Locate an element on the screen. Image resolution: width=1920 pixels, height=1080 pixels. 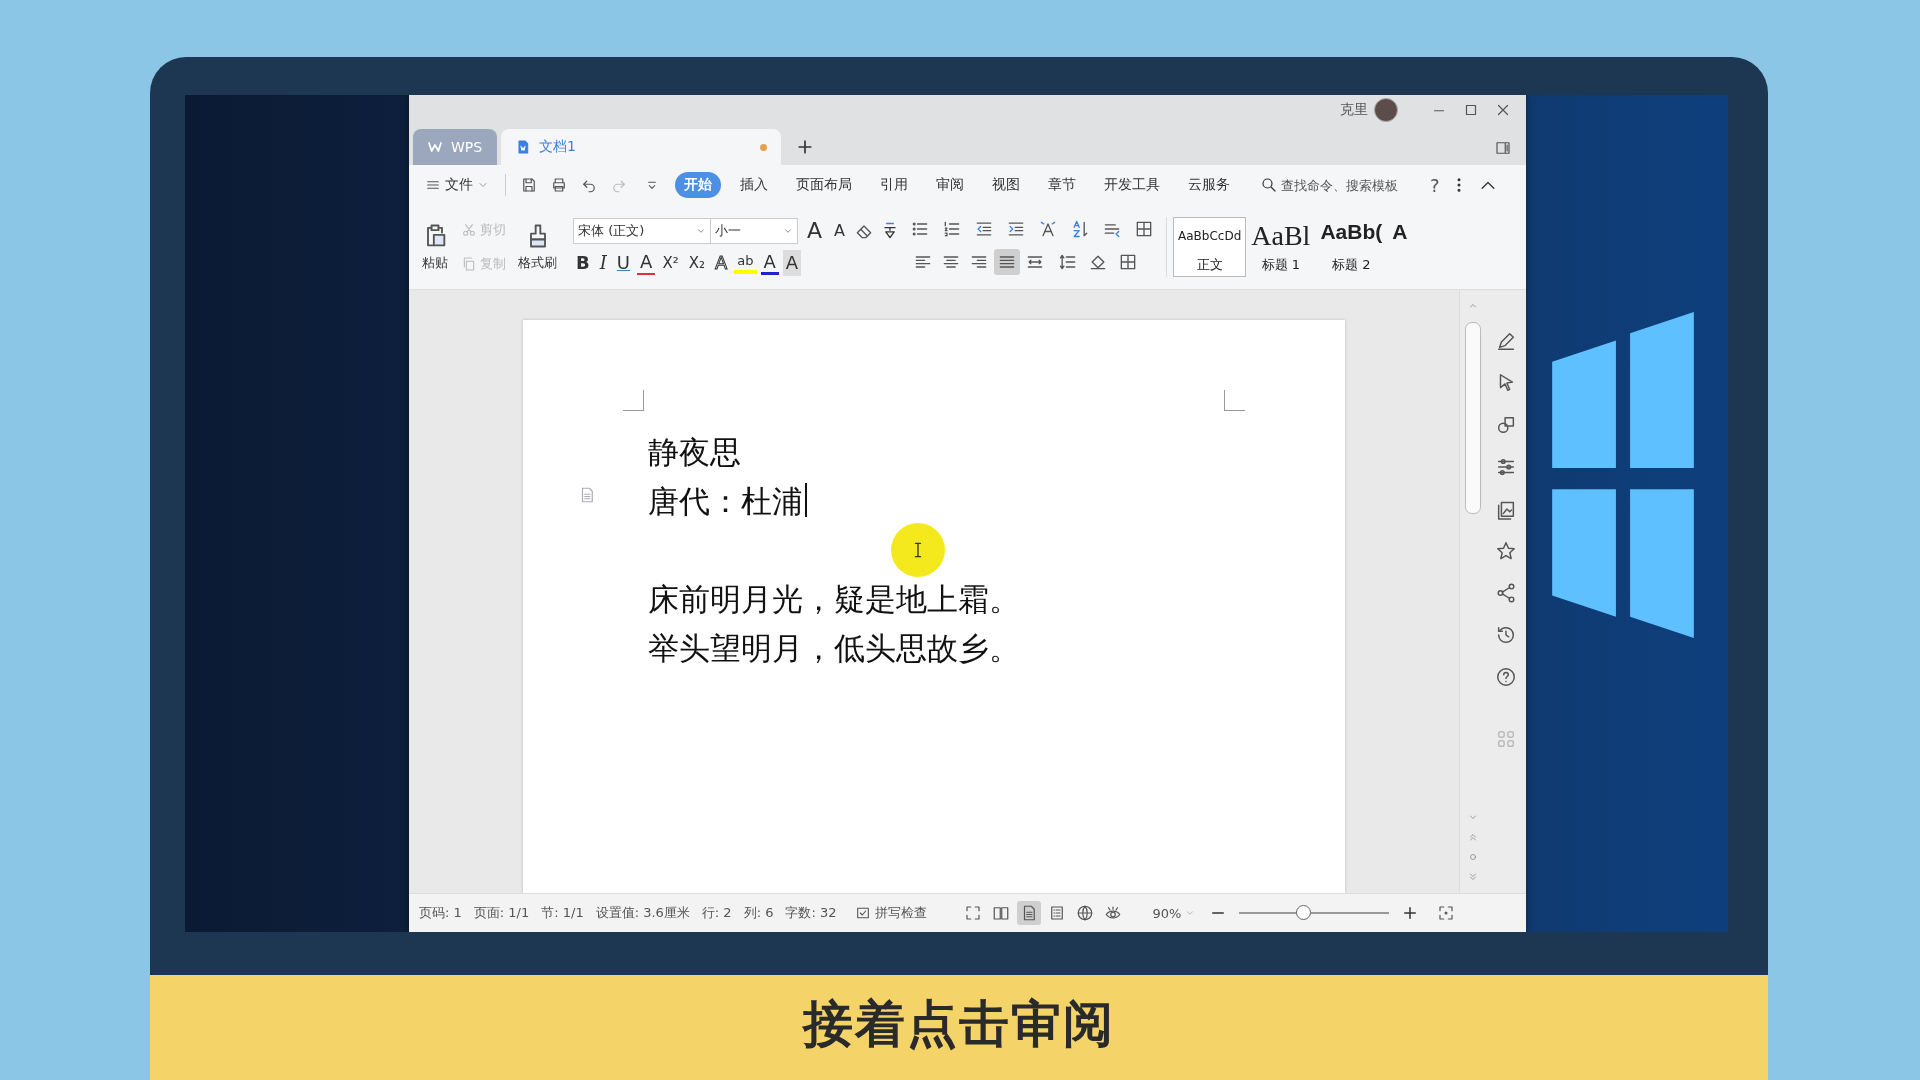
table-icon is located at coordinates (1144, 229).